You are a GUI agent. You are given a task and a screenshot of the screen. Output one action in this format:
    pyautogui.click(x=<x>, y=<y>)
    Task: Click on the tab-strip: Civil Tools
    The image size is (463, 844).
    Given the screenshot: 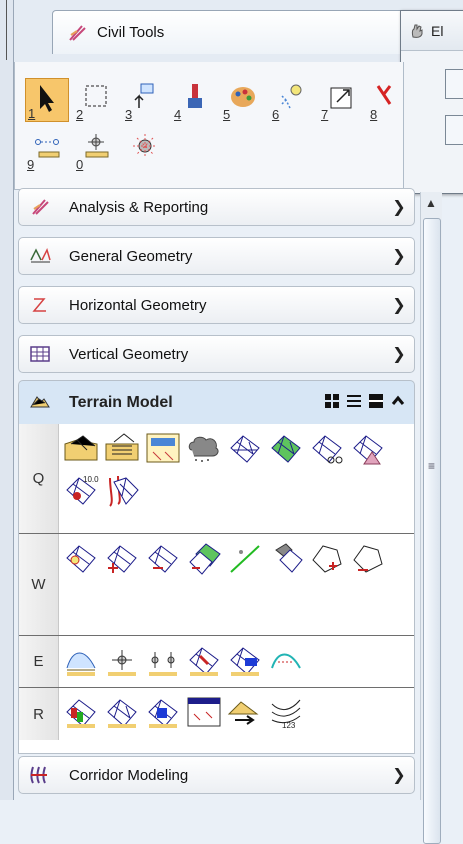 What is the action you would take?
    pyautogui.click(x=238, y=31)
    